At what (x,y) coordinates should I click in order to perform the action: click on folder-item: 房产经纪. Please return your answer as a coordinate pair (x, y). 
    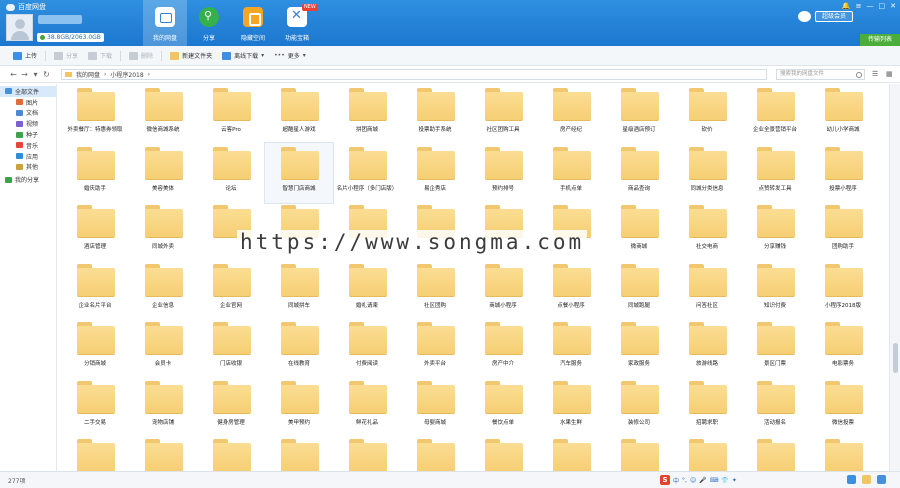
    Looking at the image, I should click on (571, 114).